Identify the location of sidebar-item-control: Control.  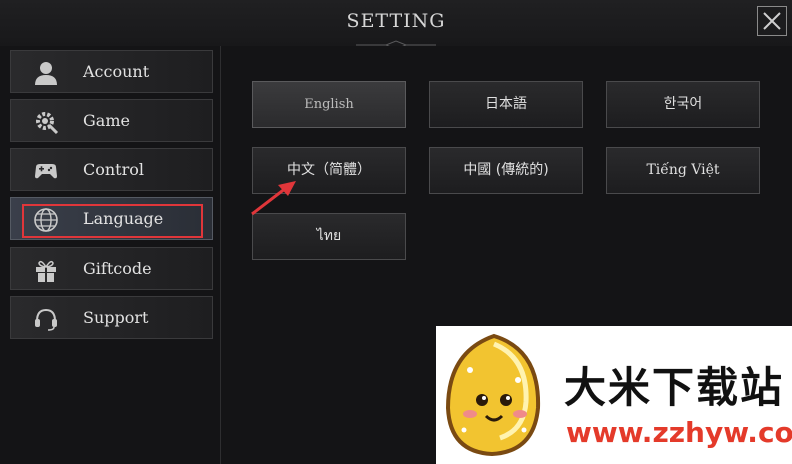
(111, 169).